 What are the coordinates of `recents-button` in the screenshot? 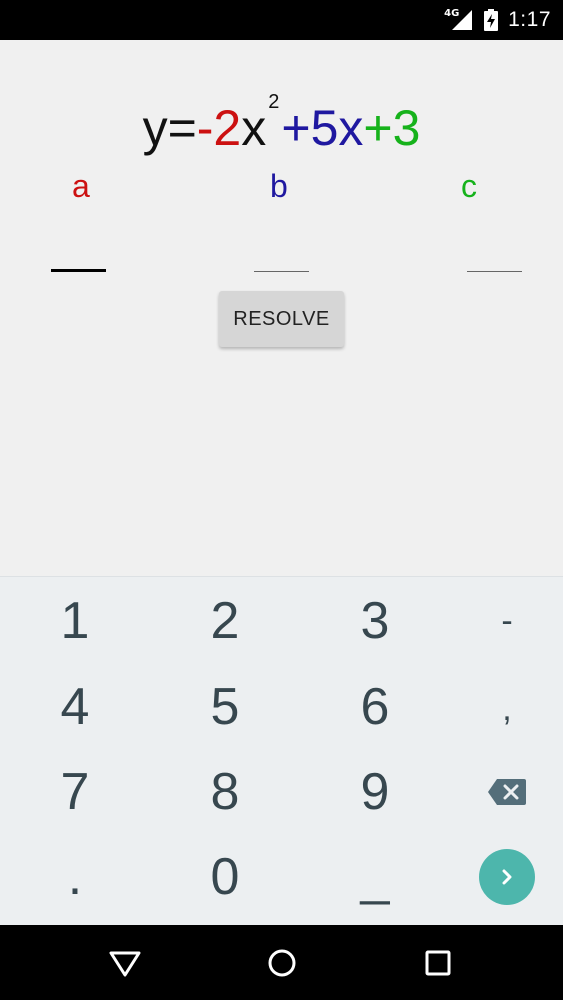 It's located at (438, 963).